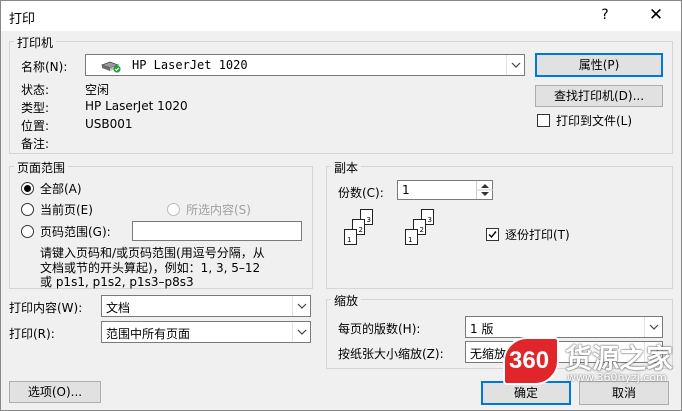 Image resolution: width=682 pixels, height=411 pixels. Describe the element at coordinates (117, 282) in the screenshot. I see `range-hint-line3: 或 p1s1, p1s2, p1s3–p8s3` at that location.